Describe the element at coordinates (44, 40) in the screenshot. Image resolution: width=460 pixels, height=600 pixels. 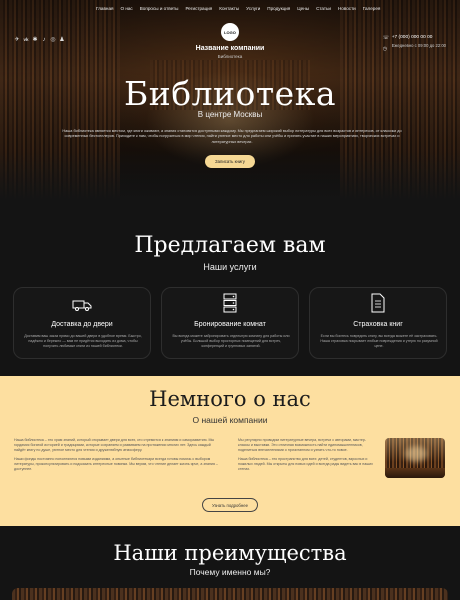
I see `twitter-icon: ♪` at that location.